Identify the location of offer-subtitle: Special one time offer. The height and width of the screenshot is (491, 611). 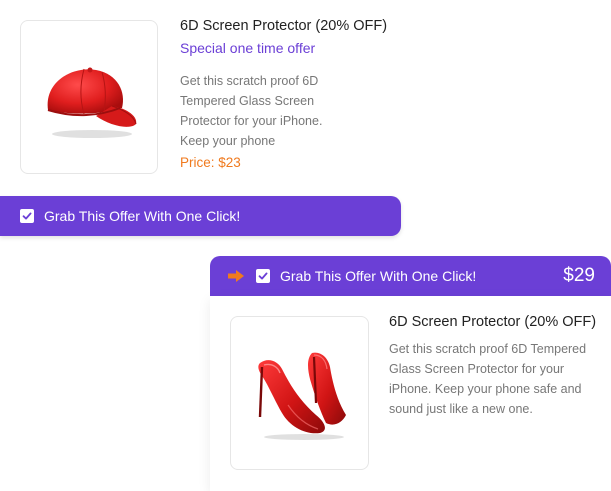
(248, 48).